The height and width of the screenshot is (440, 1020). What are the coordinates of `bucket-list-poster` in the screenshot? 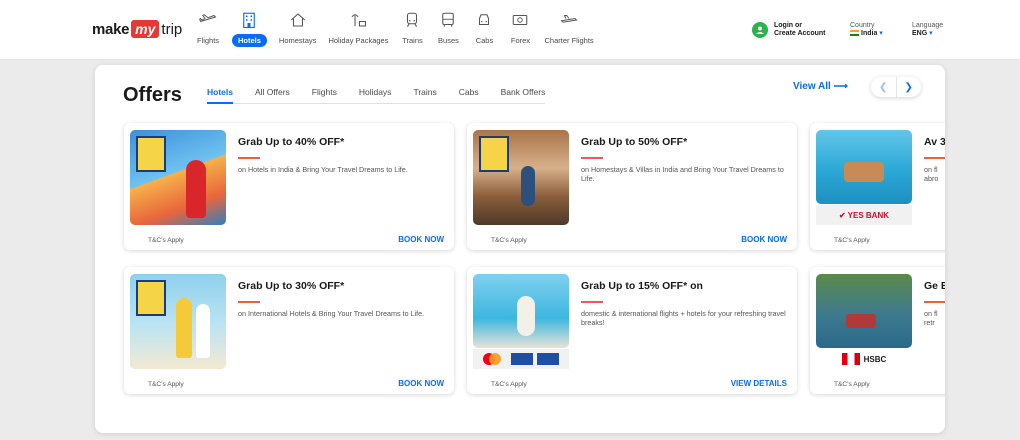 It's located at (151, 154).